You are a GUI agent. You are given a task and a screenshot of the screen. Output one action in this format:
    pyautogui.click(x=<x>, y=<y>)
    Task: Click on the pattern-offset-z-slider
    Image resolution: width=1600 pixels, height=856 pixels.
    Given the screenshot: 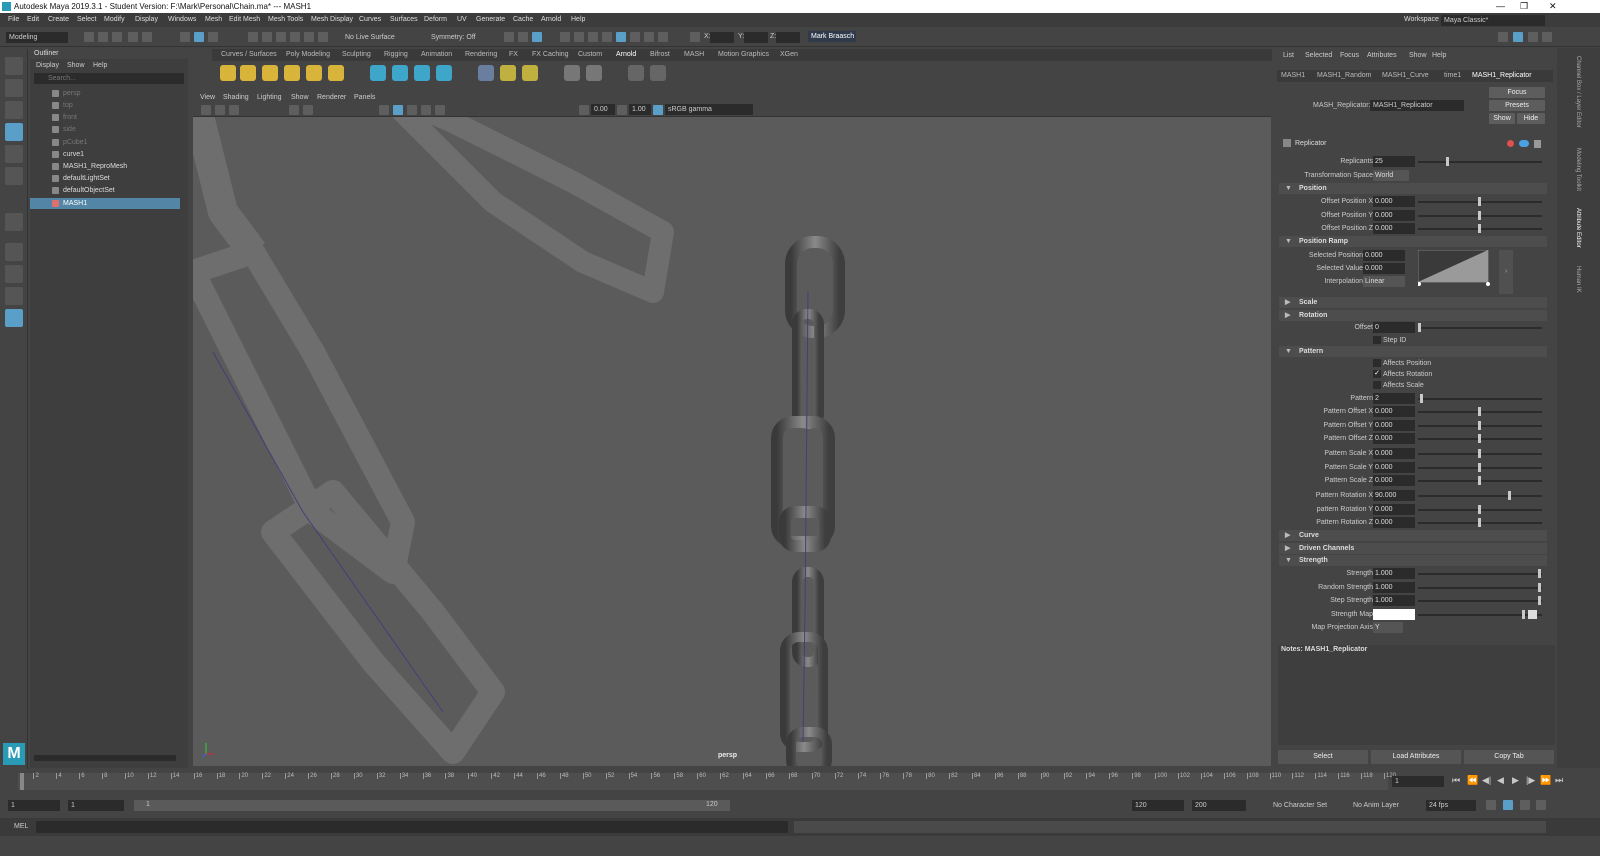 What is the action you would take?
    pyautogui.click(x=1480, y=438)
    